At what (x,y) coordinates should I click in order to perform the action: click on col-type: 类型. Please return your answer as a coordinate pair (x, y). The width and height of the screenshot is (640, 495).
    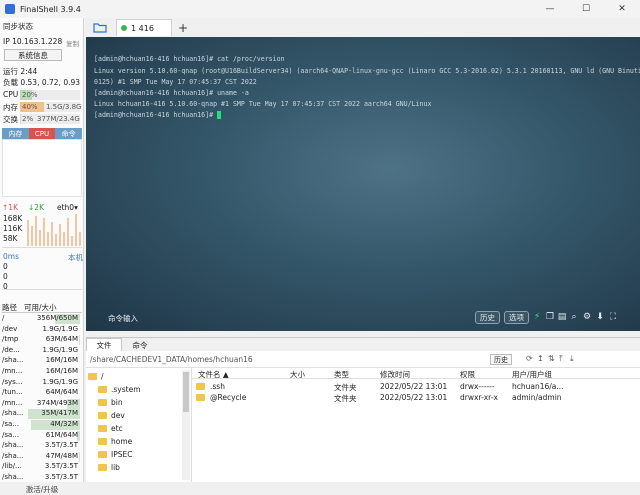
    Looking at the image, I should click on (341, 374).